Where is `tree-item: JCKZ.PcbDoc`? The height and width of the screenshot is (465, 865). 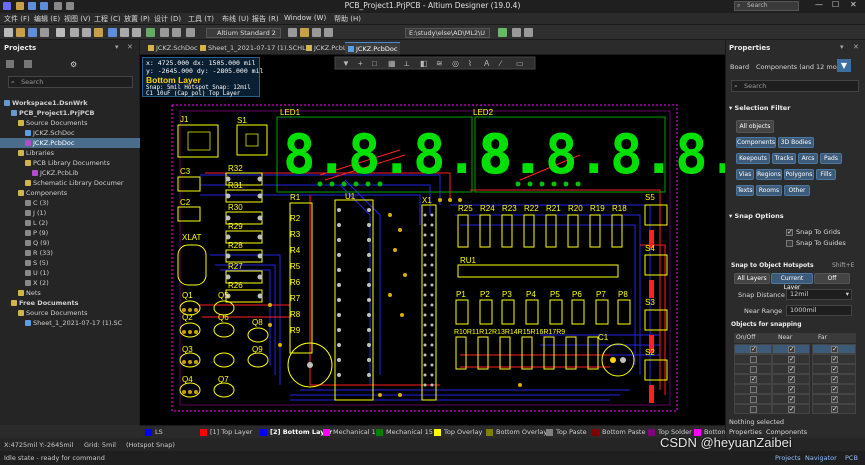 tree-item: JCKZ.PcbDoc is located at coordinates (70, 143).